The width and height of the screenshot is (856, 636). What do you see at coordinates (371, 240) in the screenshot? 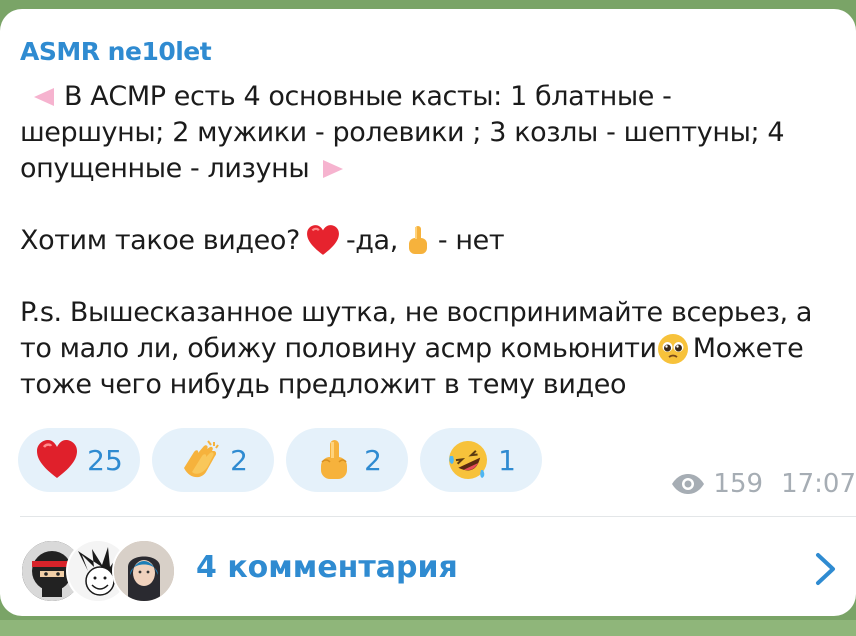
I see `message-line-5: -да,` at bounding box center [371, 240].